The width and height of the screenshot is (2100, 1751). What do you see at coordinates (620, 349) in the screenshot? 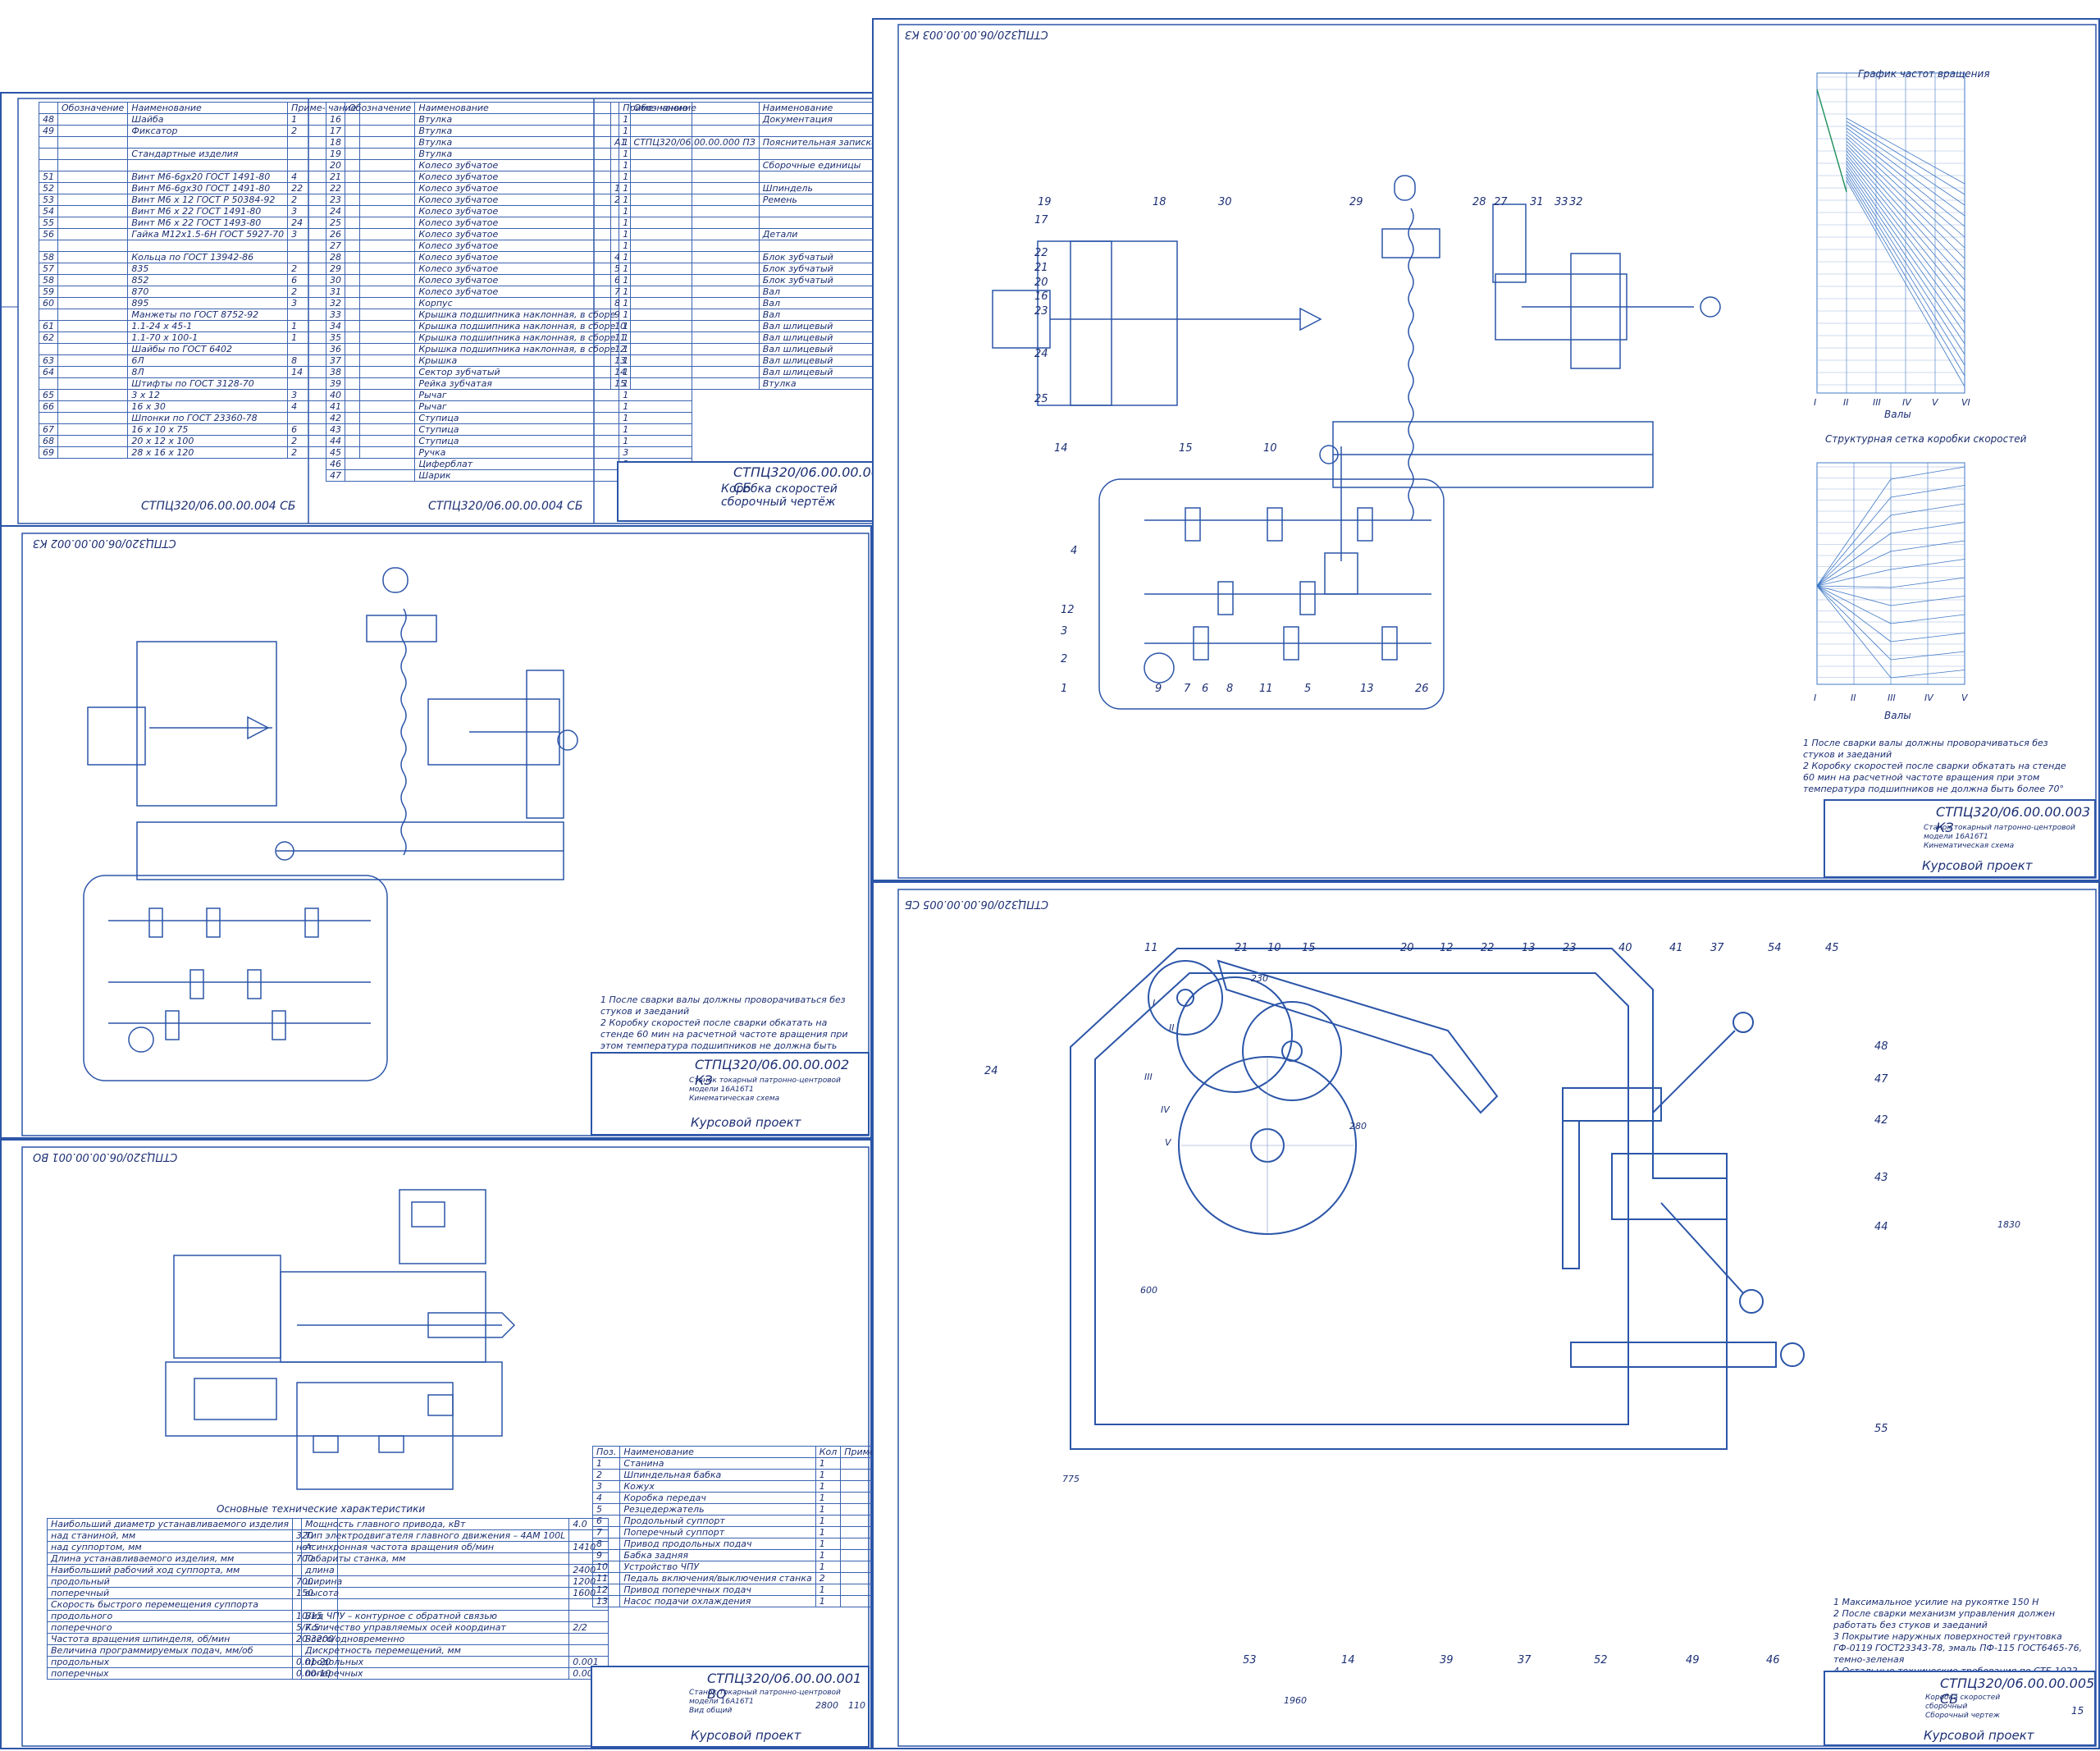
I see `spec-row-cell: 12` at bounding box center [620, 349].